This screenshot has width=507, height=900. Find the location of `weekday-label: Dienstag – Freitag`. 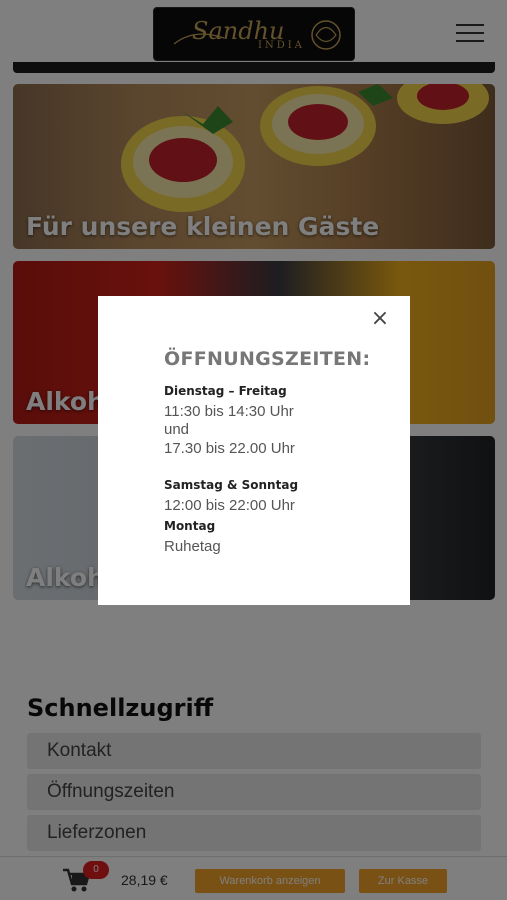

weekday-label: Dienstag – Freitag is located at coordinates (225, 391).